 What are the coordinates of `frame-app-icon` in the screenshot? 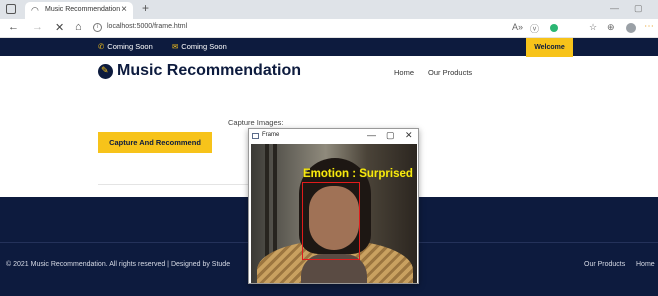 It's located at (255, 136).